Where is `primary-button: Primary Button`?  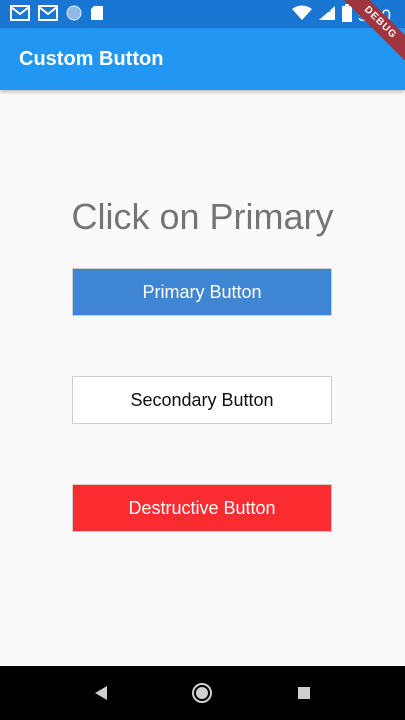
primary-button: Primary Button is located at coordinates (202, 292).